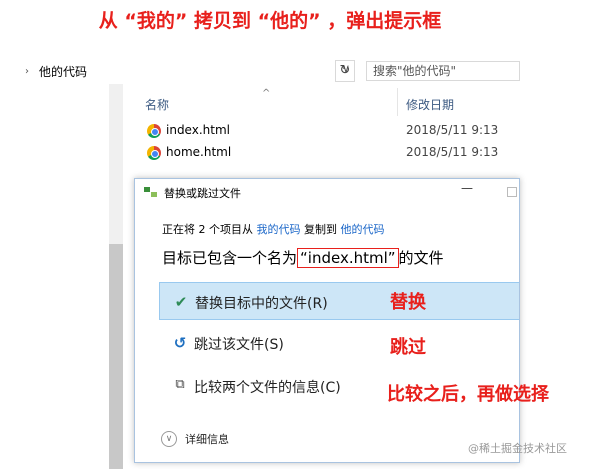 This screenshot has height=469, width=610. I want to click on checkmark-icon: ✔, so click(181, 302).